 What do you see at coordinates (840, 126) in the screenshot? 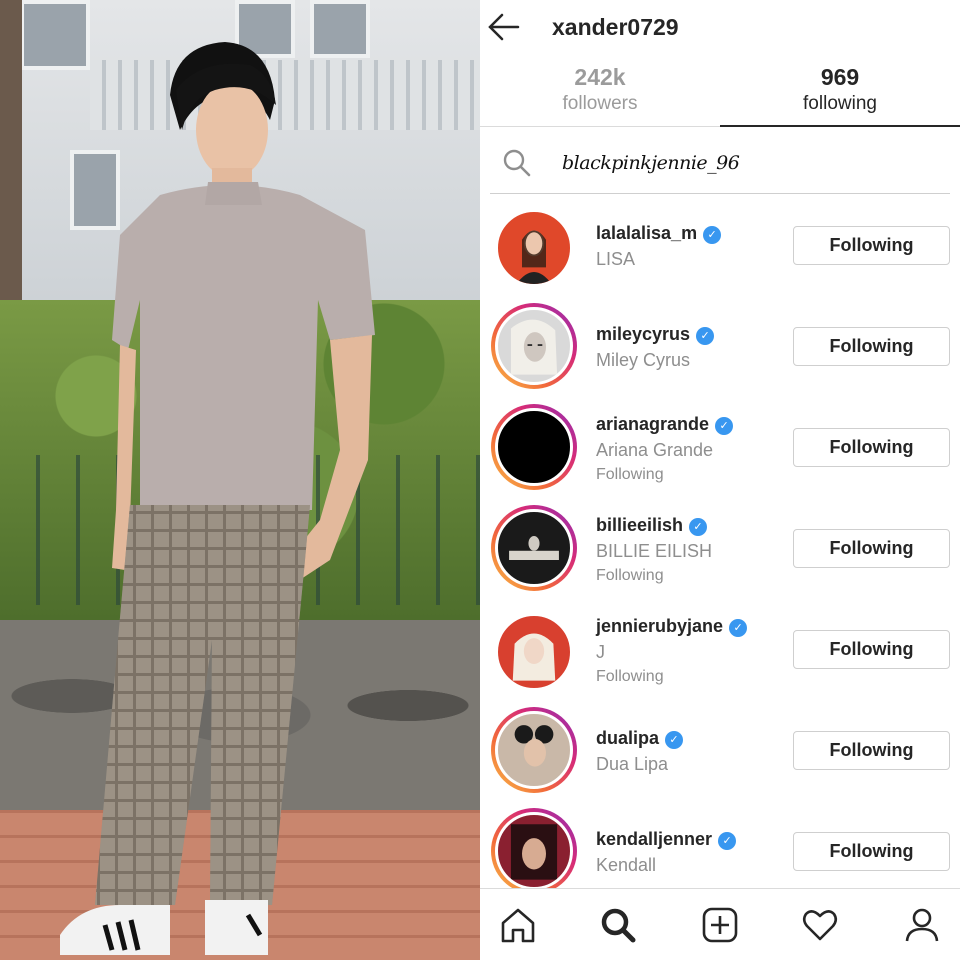
I see `active-tab-indicator` at bounding box center [840, 126].